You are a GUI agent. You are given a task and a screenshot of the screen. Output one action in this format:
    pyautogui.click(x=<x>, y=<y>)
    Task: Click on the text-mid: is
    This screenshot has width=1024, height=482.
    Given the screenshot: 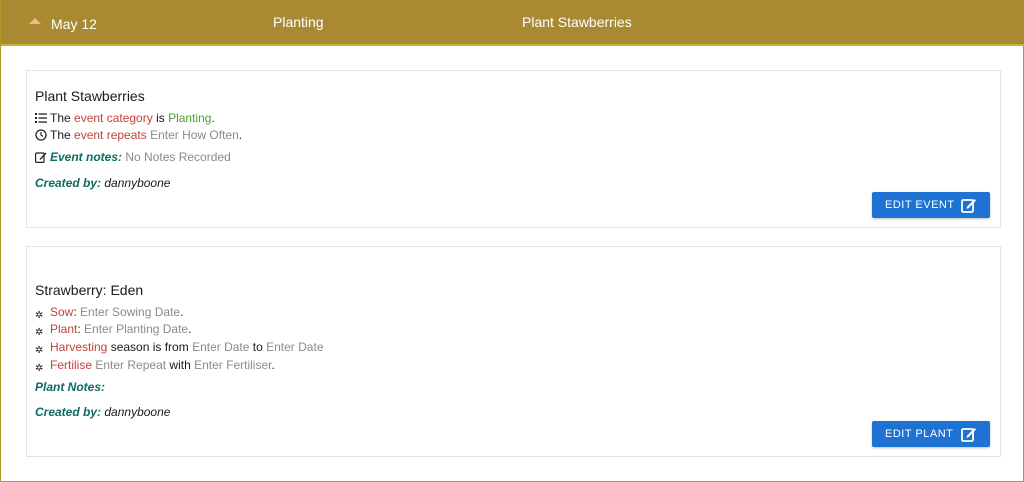 What is the action you would take?
    pyautogui.click(x=160, y=118)
    